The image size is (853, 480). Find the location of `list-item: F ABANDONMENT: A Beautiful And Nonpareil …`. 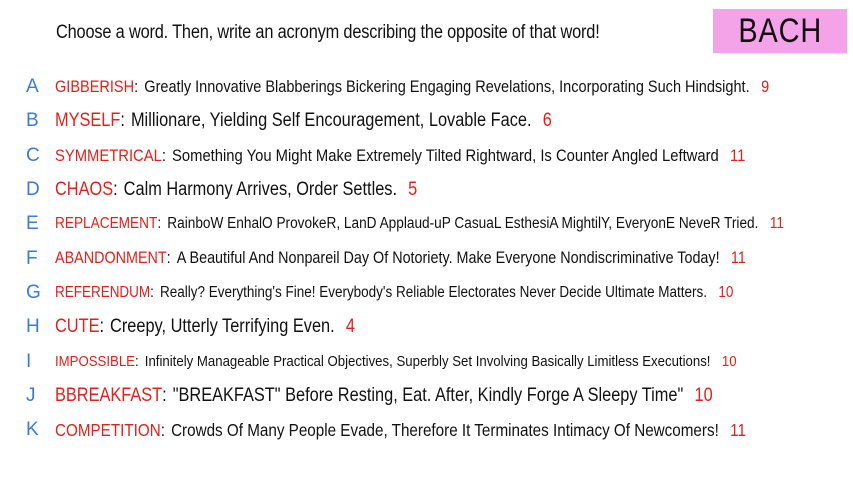

list-item: F ABANDONMENT: A Beautiful And Nonpareil … is located at coordinates (426, 258).